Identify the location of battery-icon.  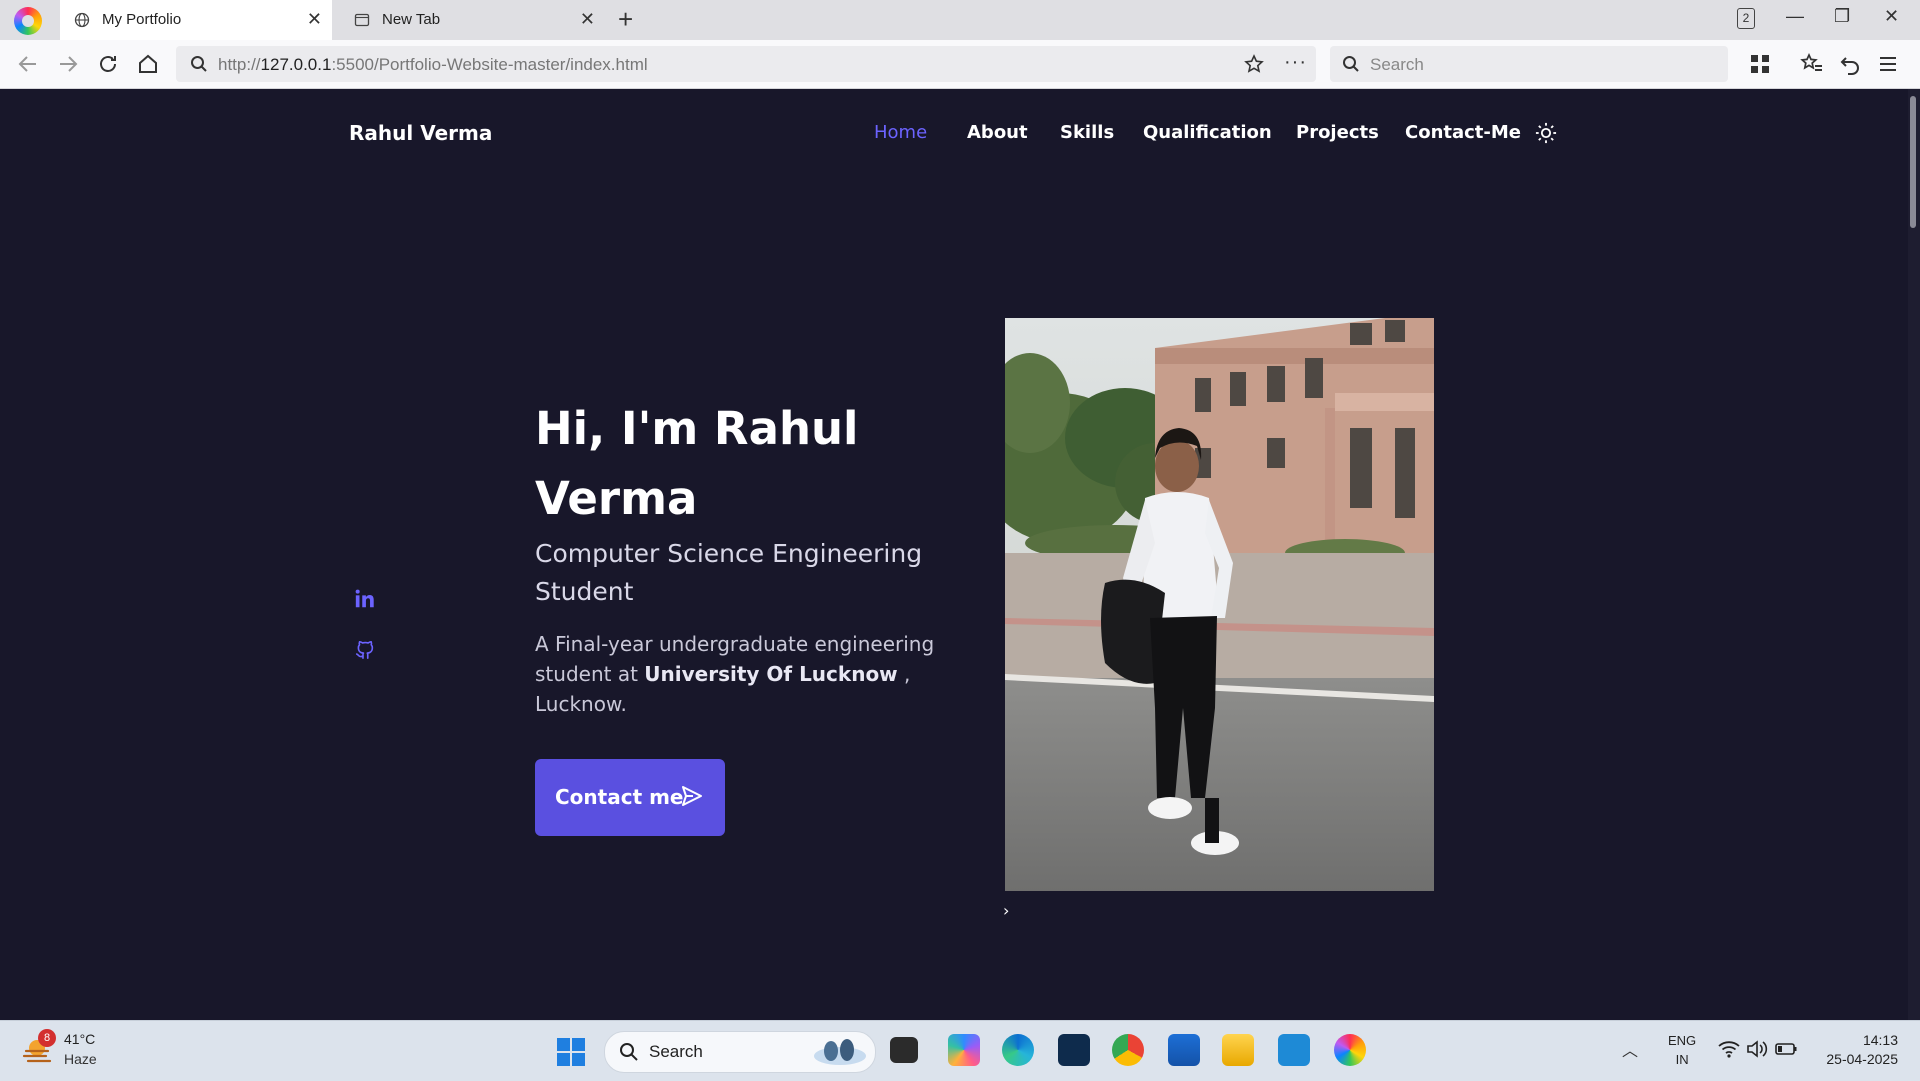
(1786, 1049).